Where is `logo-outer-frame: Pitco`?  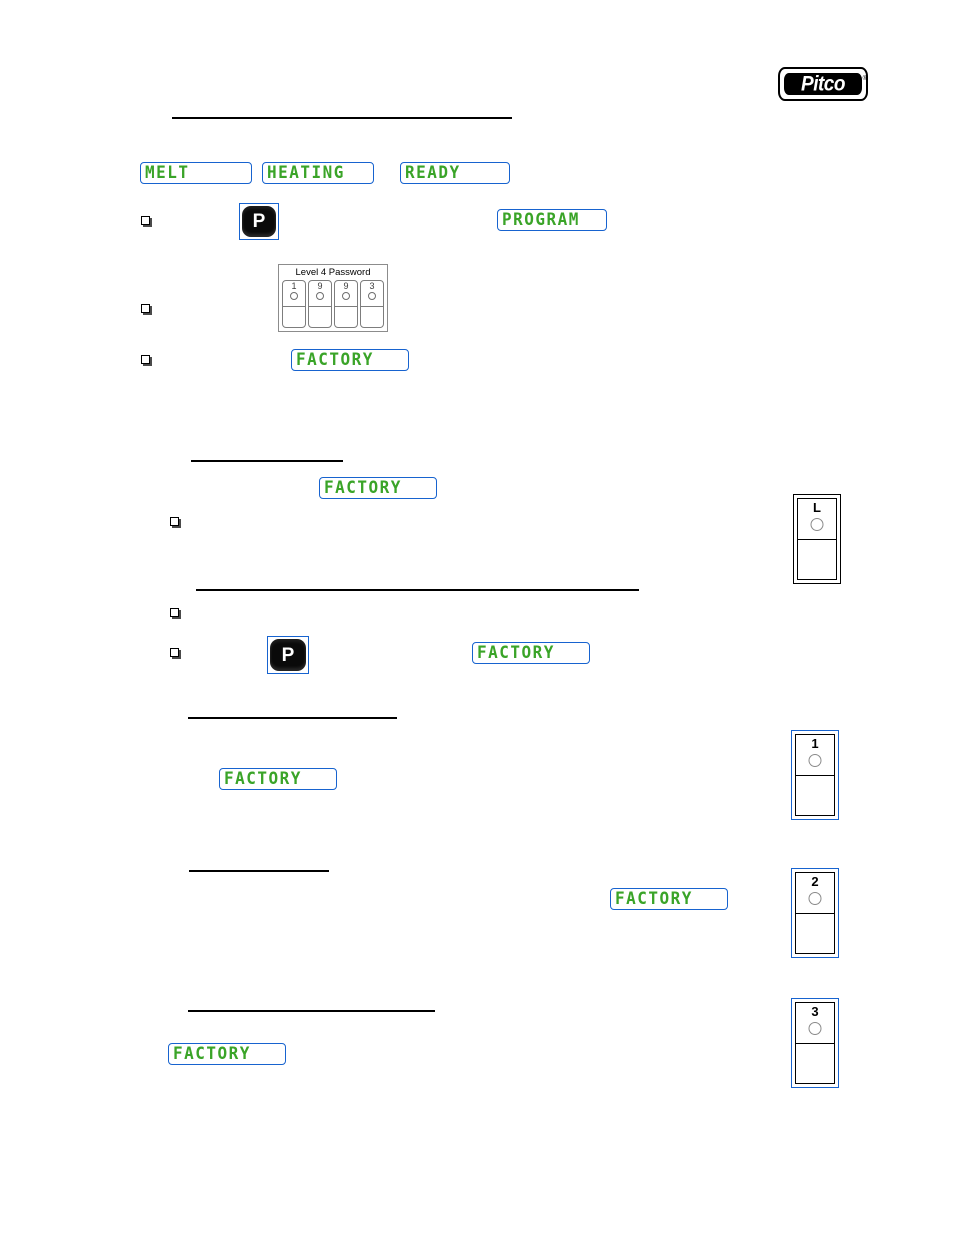
logo-outer-frame: Pitco is located at coordinates (823, 84).